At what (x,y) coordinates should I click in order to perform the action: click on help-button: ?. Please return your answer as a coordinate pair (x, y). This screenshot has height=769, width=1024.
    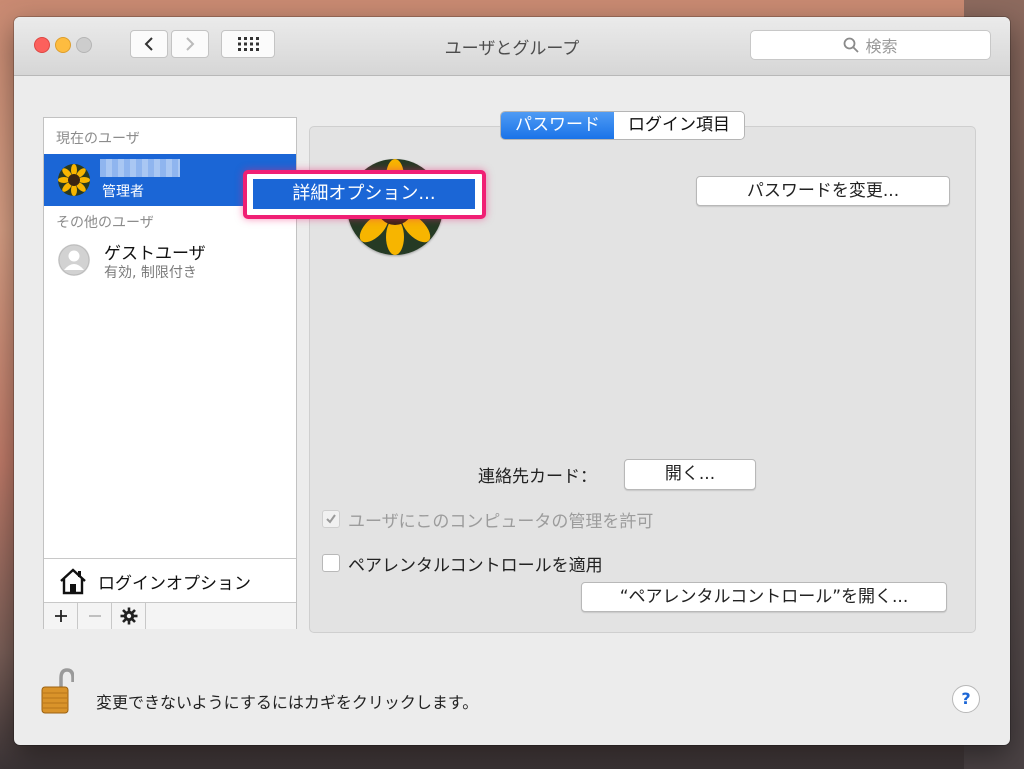
    Looking at the image, I should click on (966, 699).